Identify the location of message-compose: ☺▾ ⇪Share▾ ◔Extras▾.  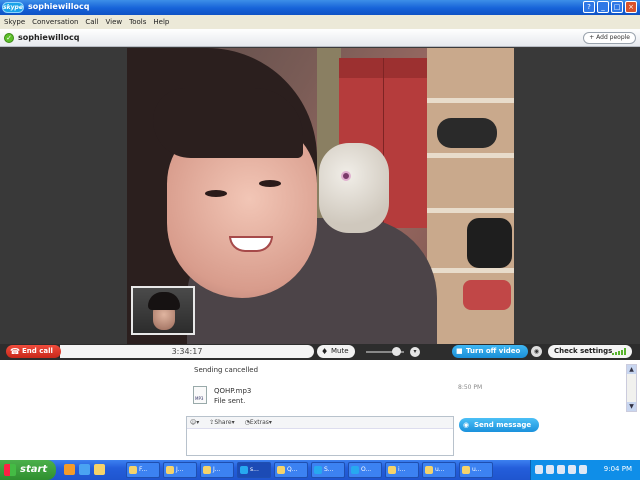
(320, 436).